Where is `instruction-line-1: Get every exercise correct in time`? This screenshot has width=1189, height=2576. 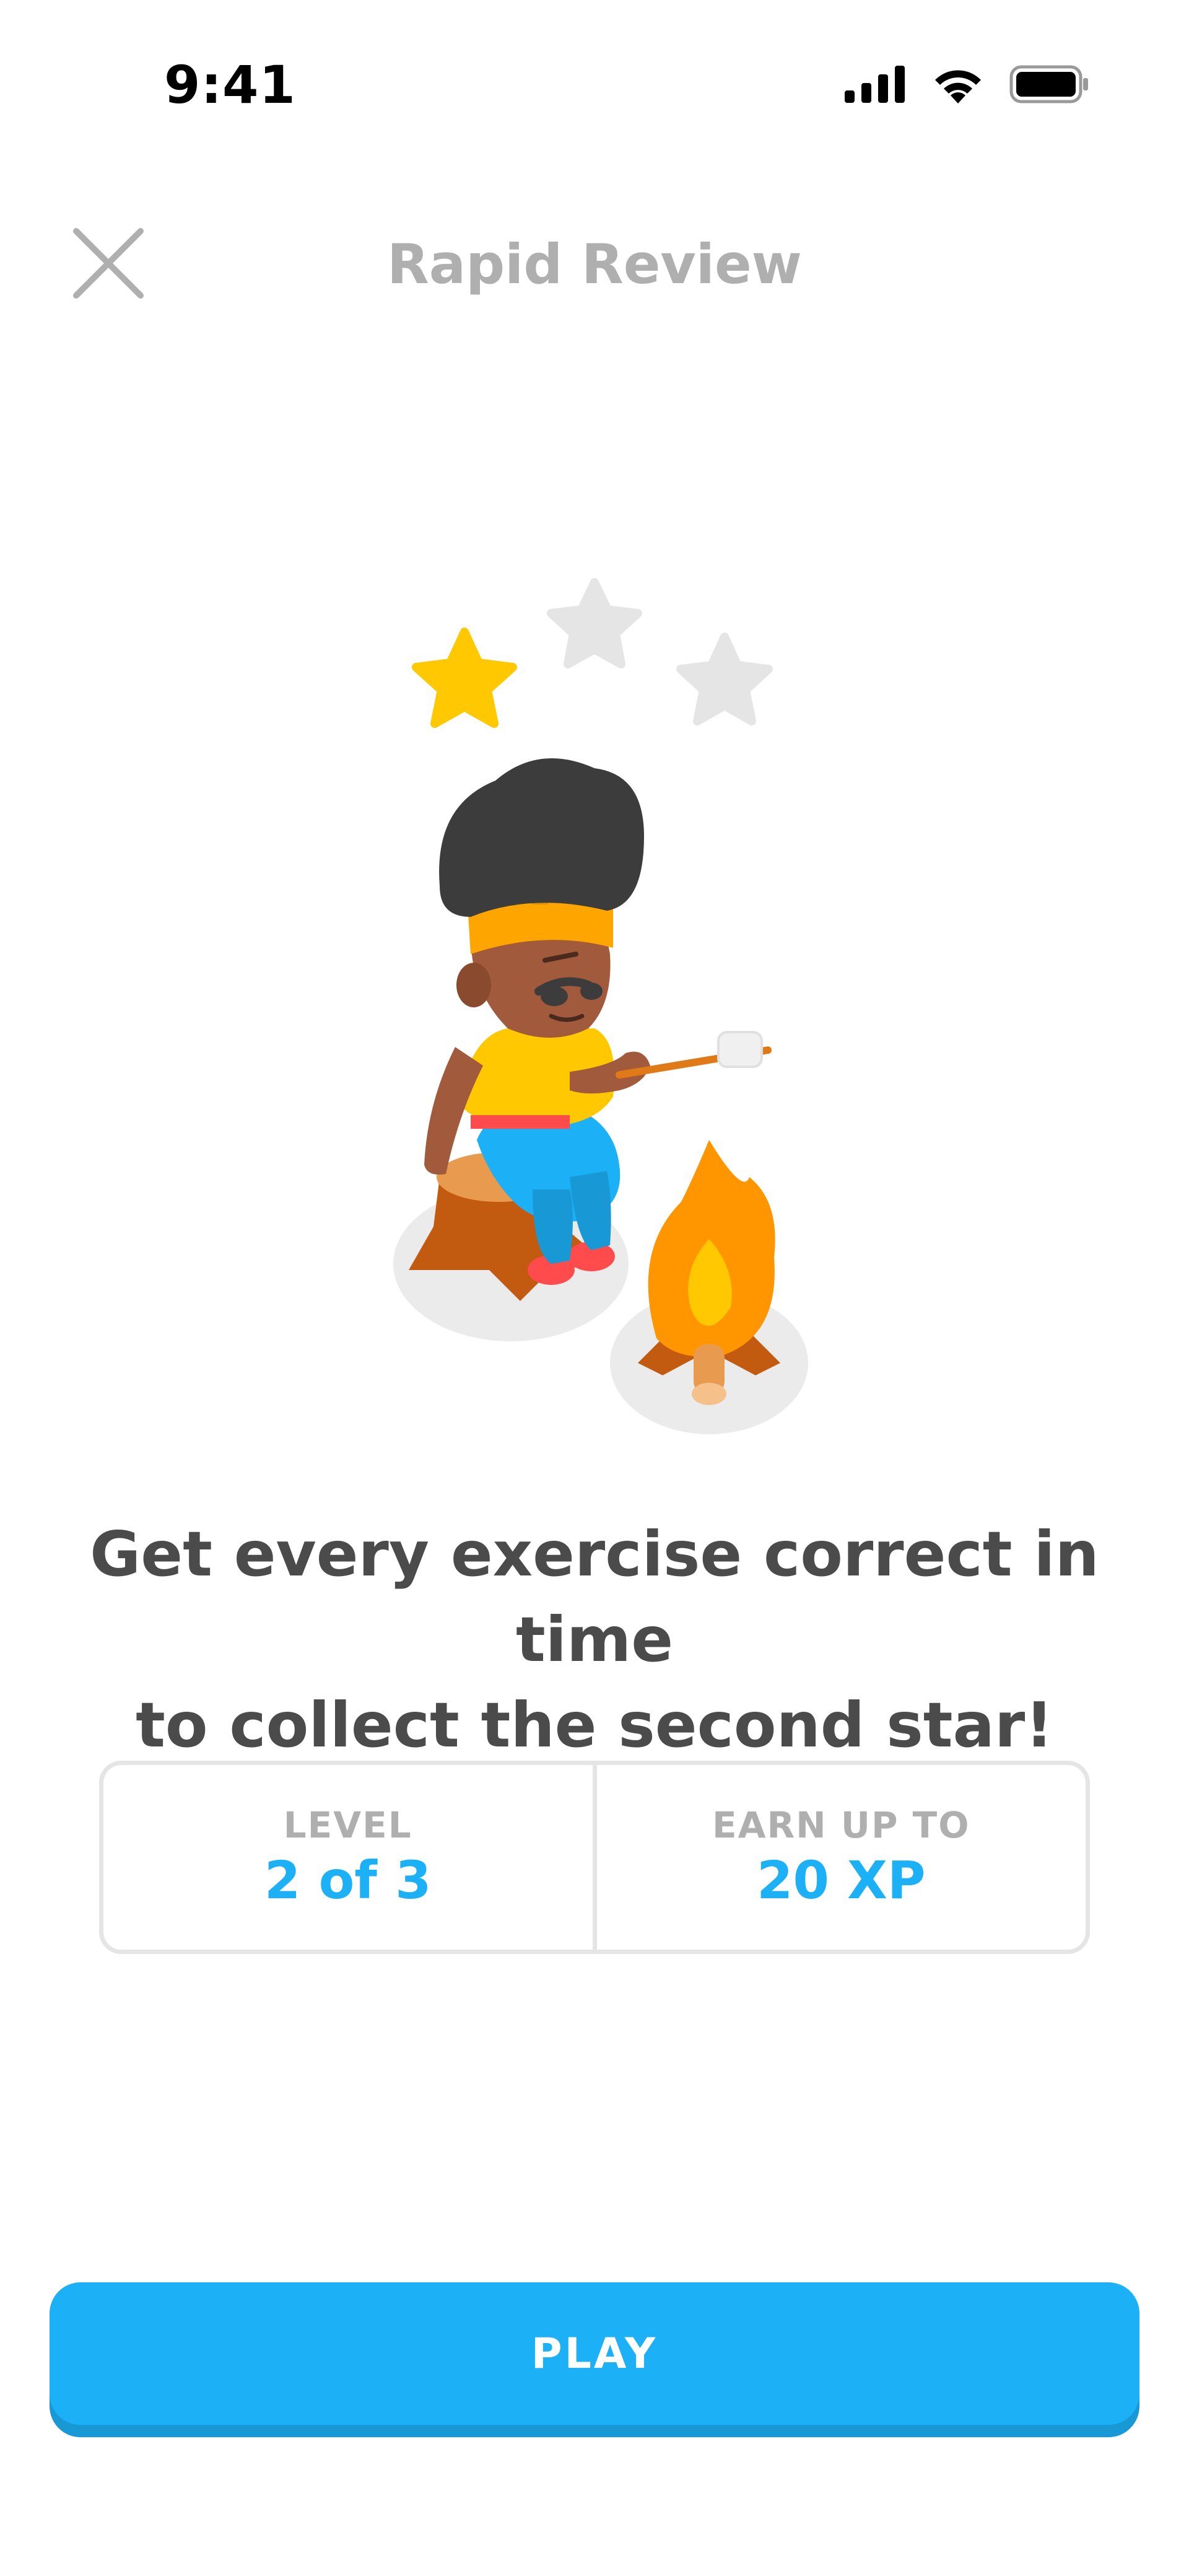 instruction-line-1: Get every exercise correct in time is located at coordinates (594, 1597).